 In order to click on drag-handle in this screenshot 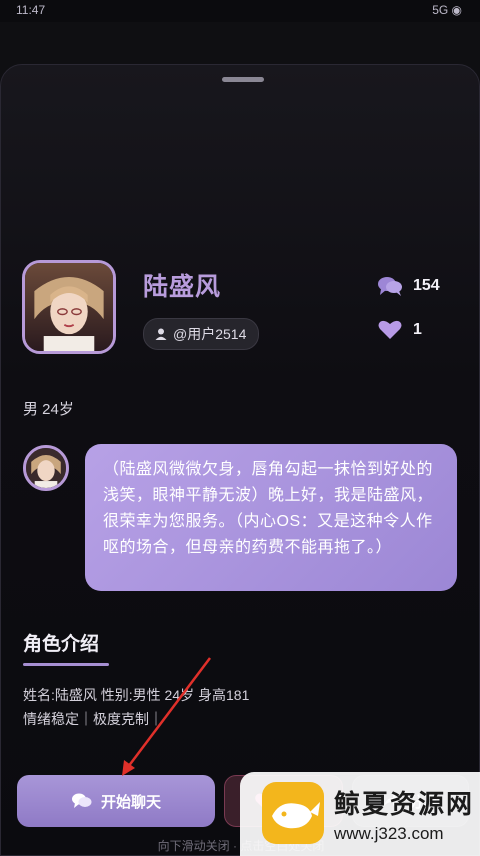, I will do `click(243, 79)`.